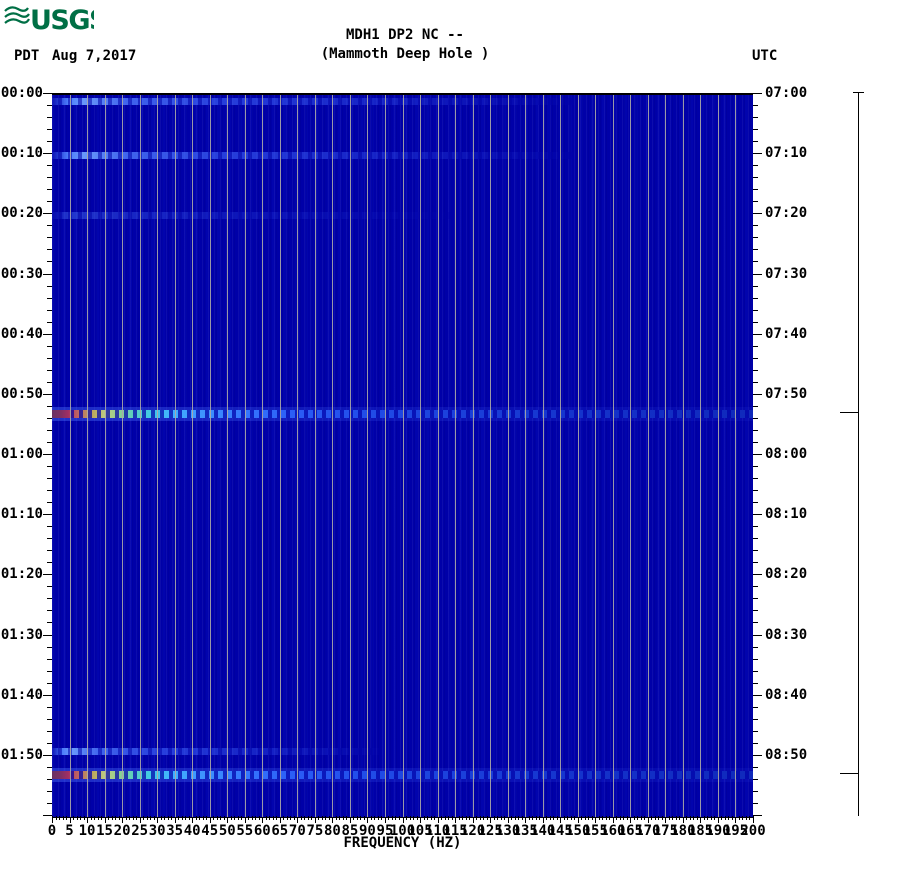  Describe the element at coordinates (21, 694) in the screenshot. I see `left-time-label: 01:40` at that location.